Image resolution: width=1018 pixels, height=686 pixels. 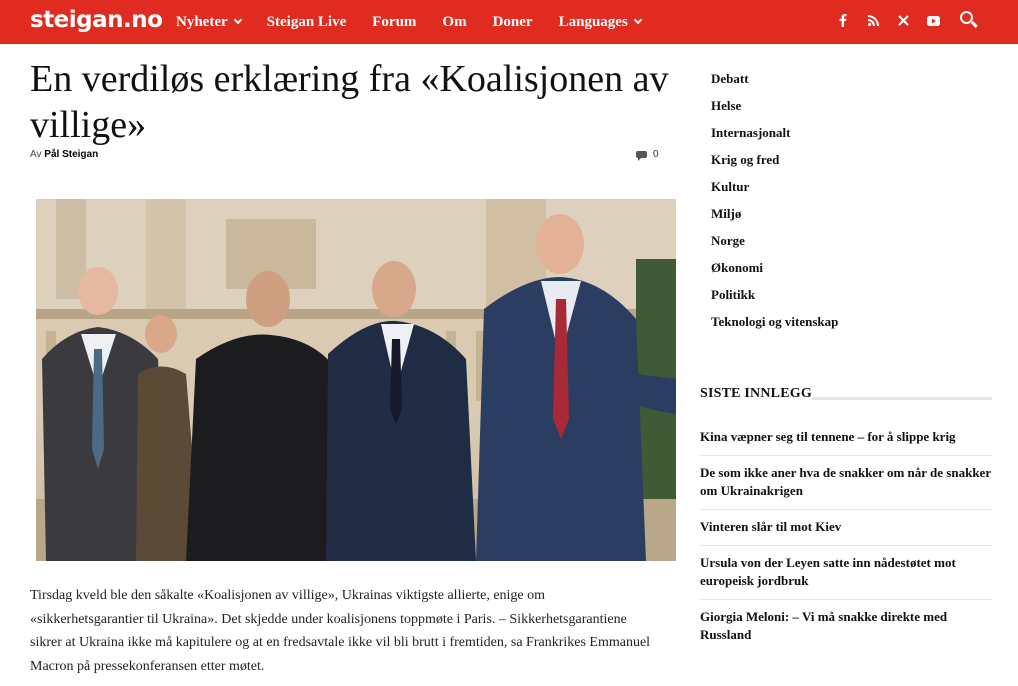 I want to click on nav-item-om: Om, so click(x=454, y=22).